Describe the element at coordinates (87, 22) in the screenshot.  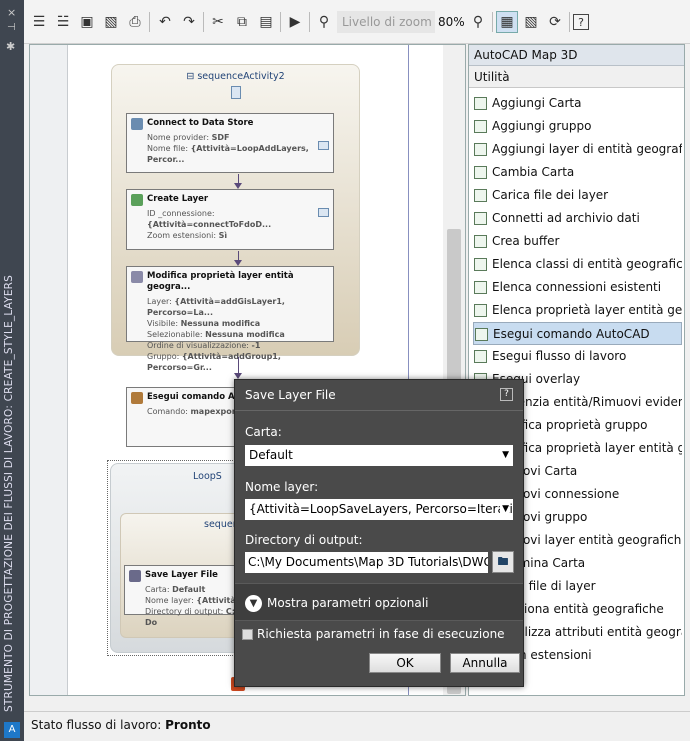
I see `save-icon: ▣` at that location.